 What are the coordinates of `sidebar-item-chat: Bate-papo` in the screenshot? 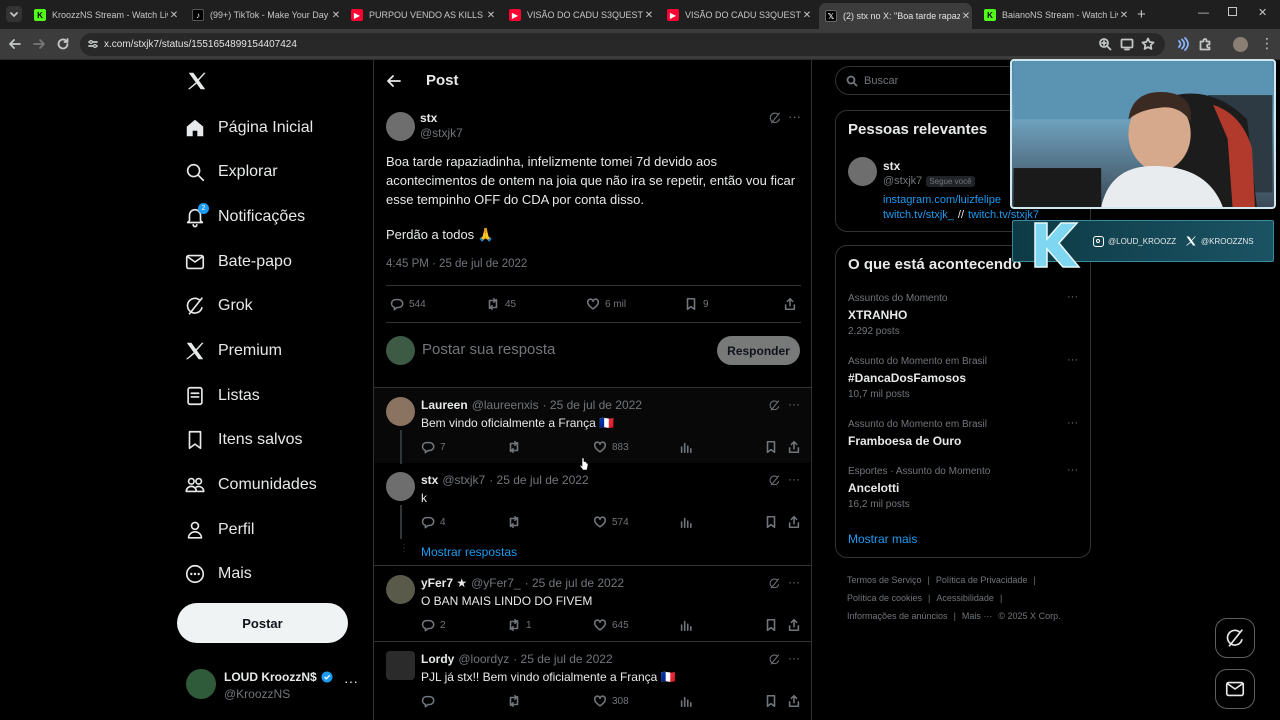 It's located at (238, 262).